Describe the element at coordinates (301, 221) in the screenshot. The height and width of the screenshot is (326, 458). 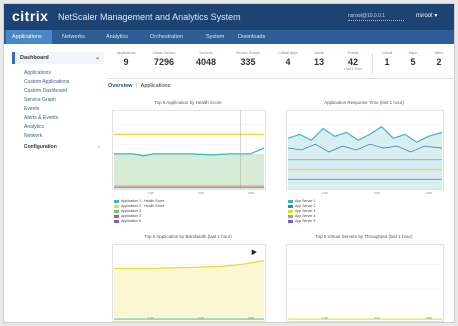
I see `legend-item: App Server 5` at that location.